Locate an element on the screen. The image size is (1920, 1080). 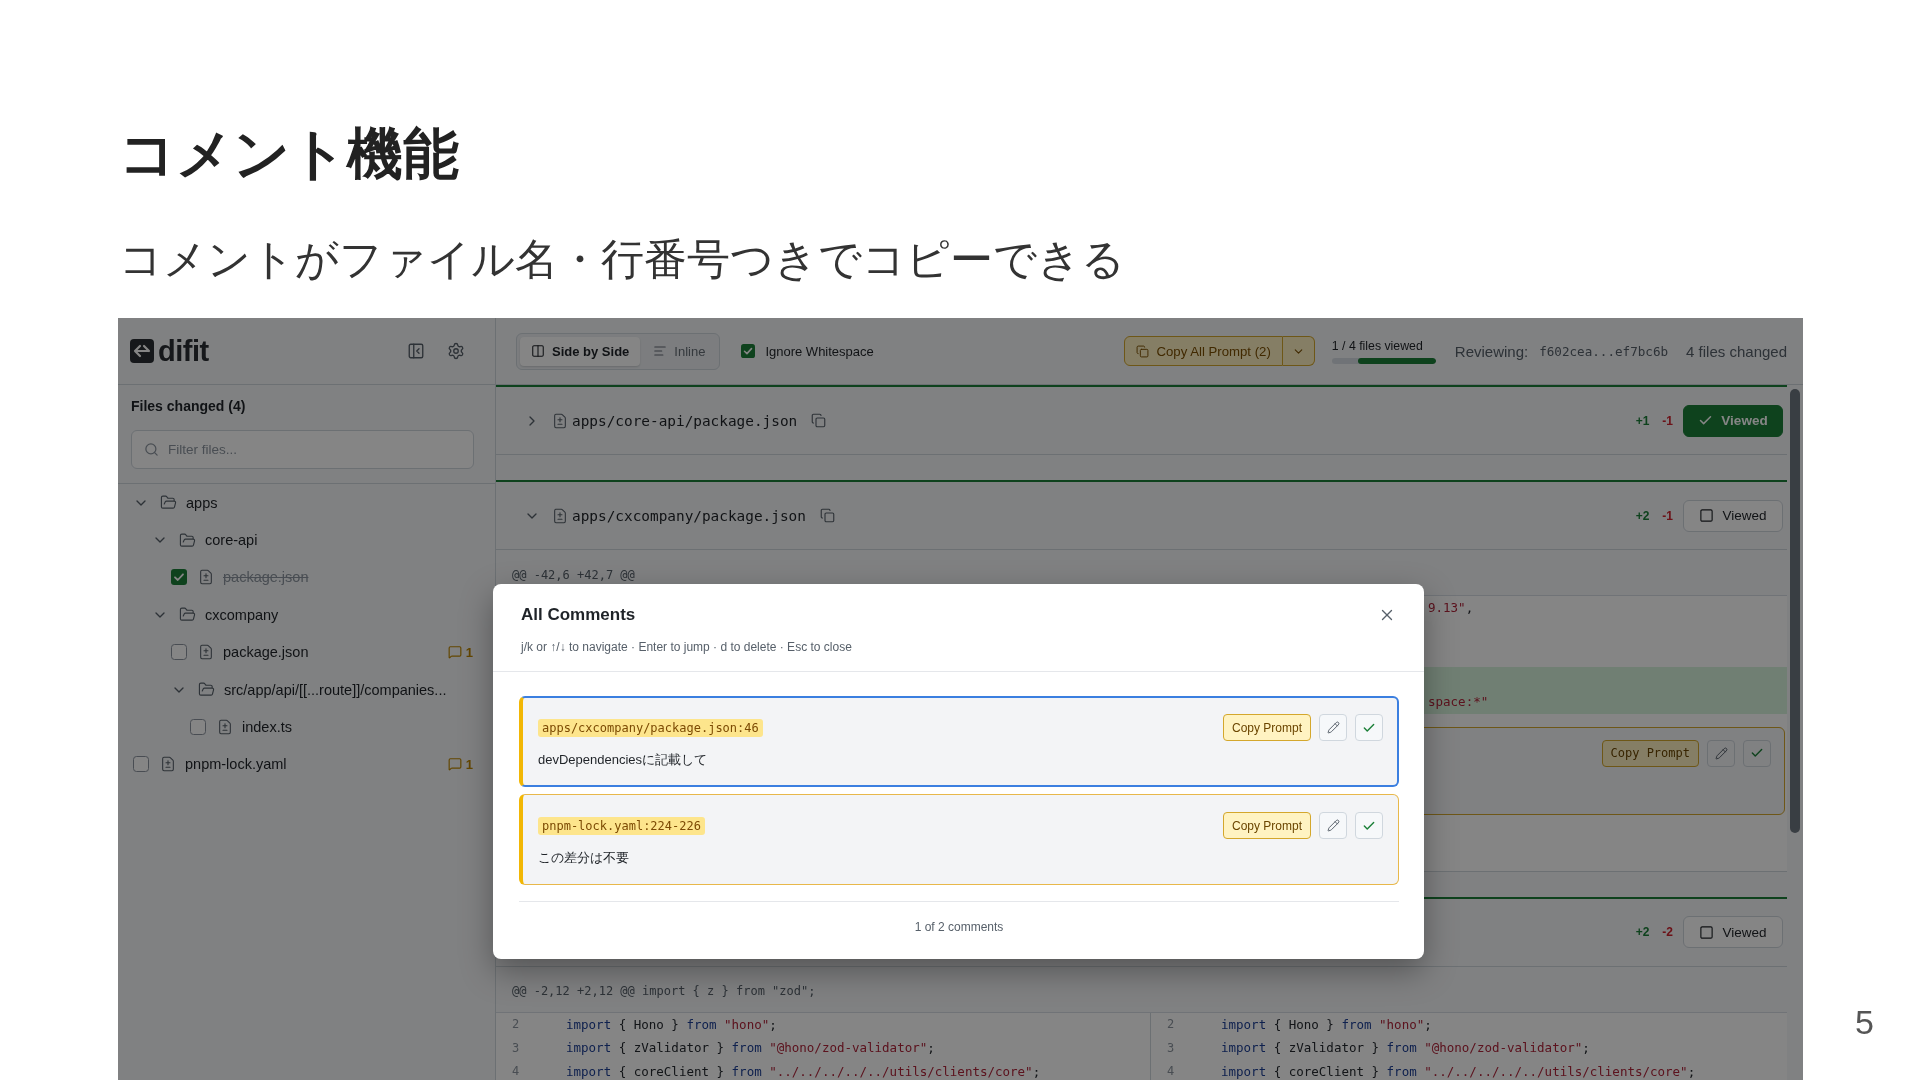
files-changed-count: 4 files changed is located at coordinates (1736, 351).